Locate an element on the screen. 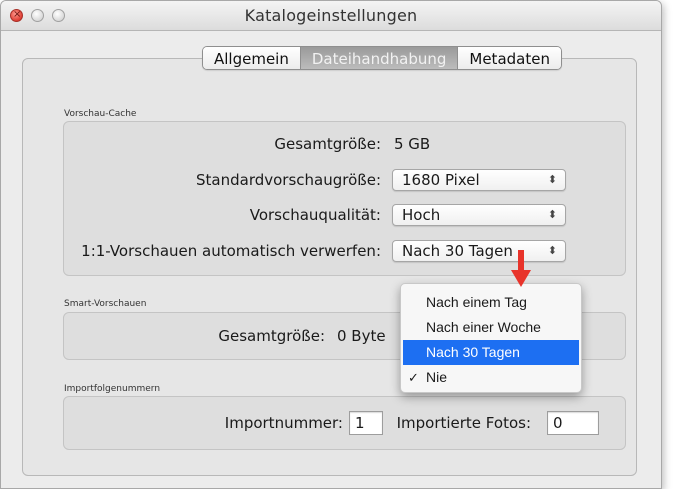 The height and width of the screenshot is (489, 673). title-bar: × Katalogeinstellungen is located at coordinates (331, 16).